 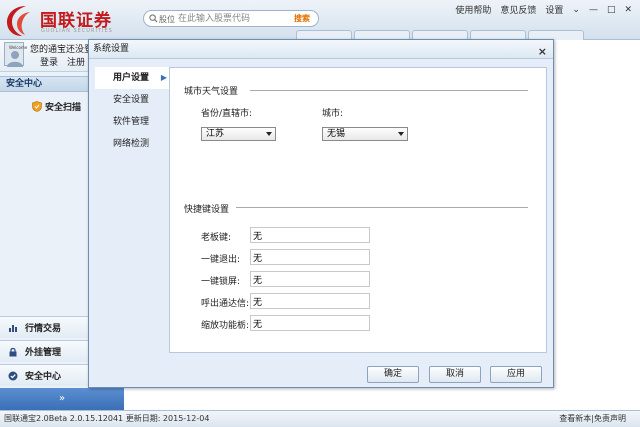 What do you see at coordinates (43, 353) in the screenshot?
I see `sidebar-nav-label: 外挂管理` at bounding box center [43, 353].